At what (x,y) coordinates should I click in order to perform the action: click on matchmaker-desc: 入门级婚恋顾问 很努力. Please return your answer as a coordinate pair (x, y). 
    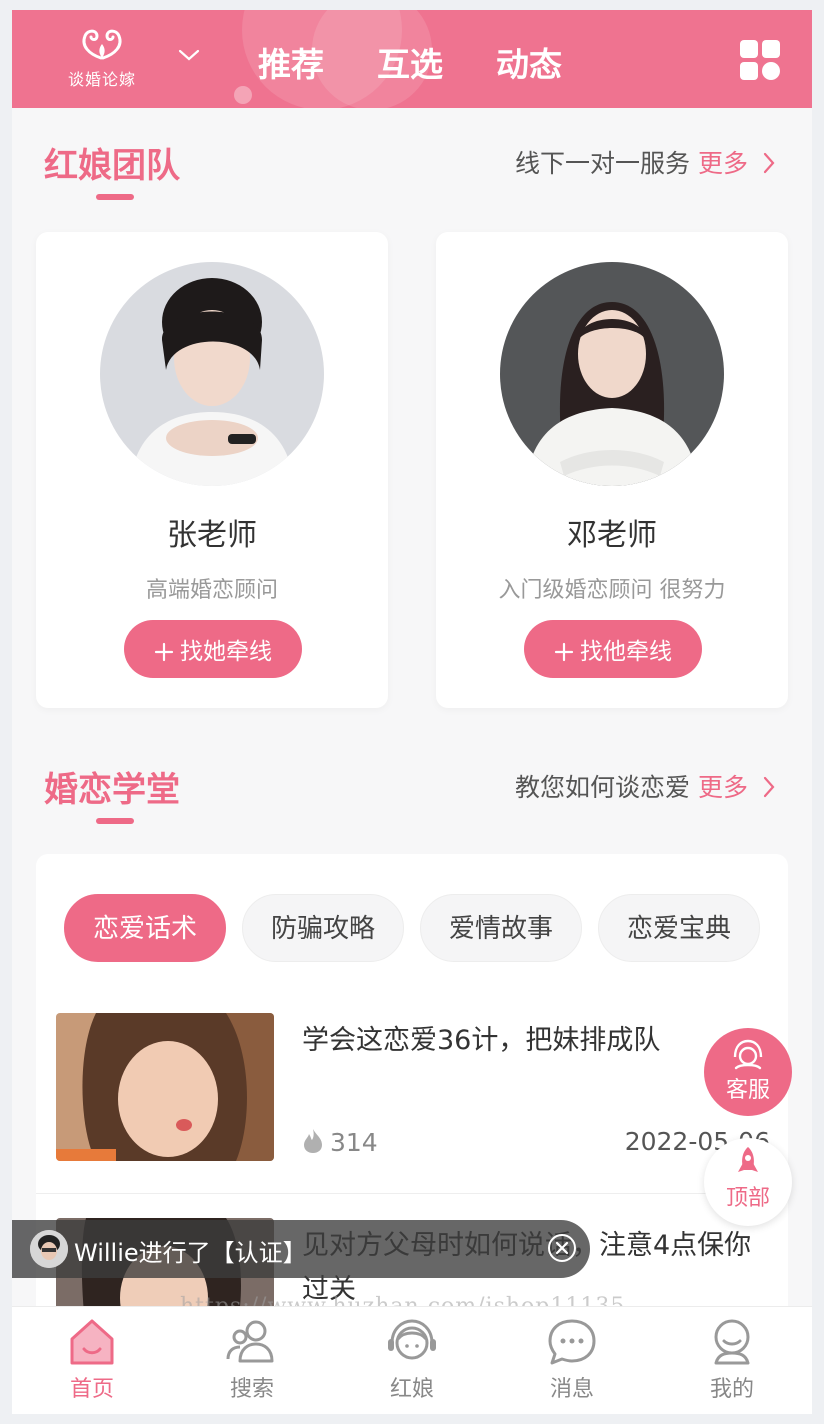
    Looking at the image, I should click on (612, 590).